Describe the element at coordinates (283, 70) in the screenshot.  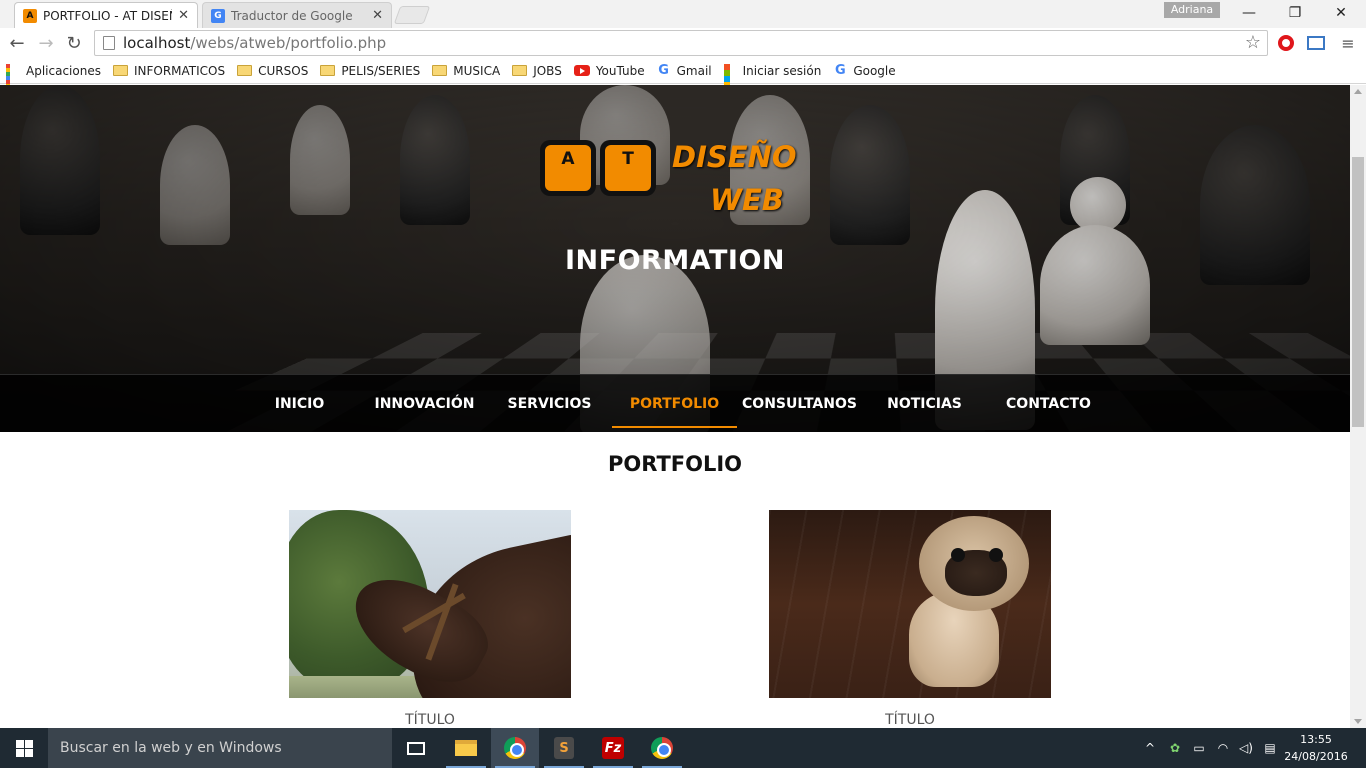
I see `bookmark-label: CURSOS` at that location.